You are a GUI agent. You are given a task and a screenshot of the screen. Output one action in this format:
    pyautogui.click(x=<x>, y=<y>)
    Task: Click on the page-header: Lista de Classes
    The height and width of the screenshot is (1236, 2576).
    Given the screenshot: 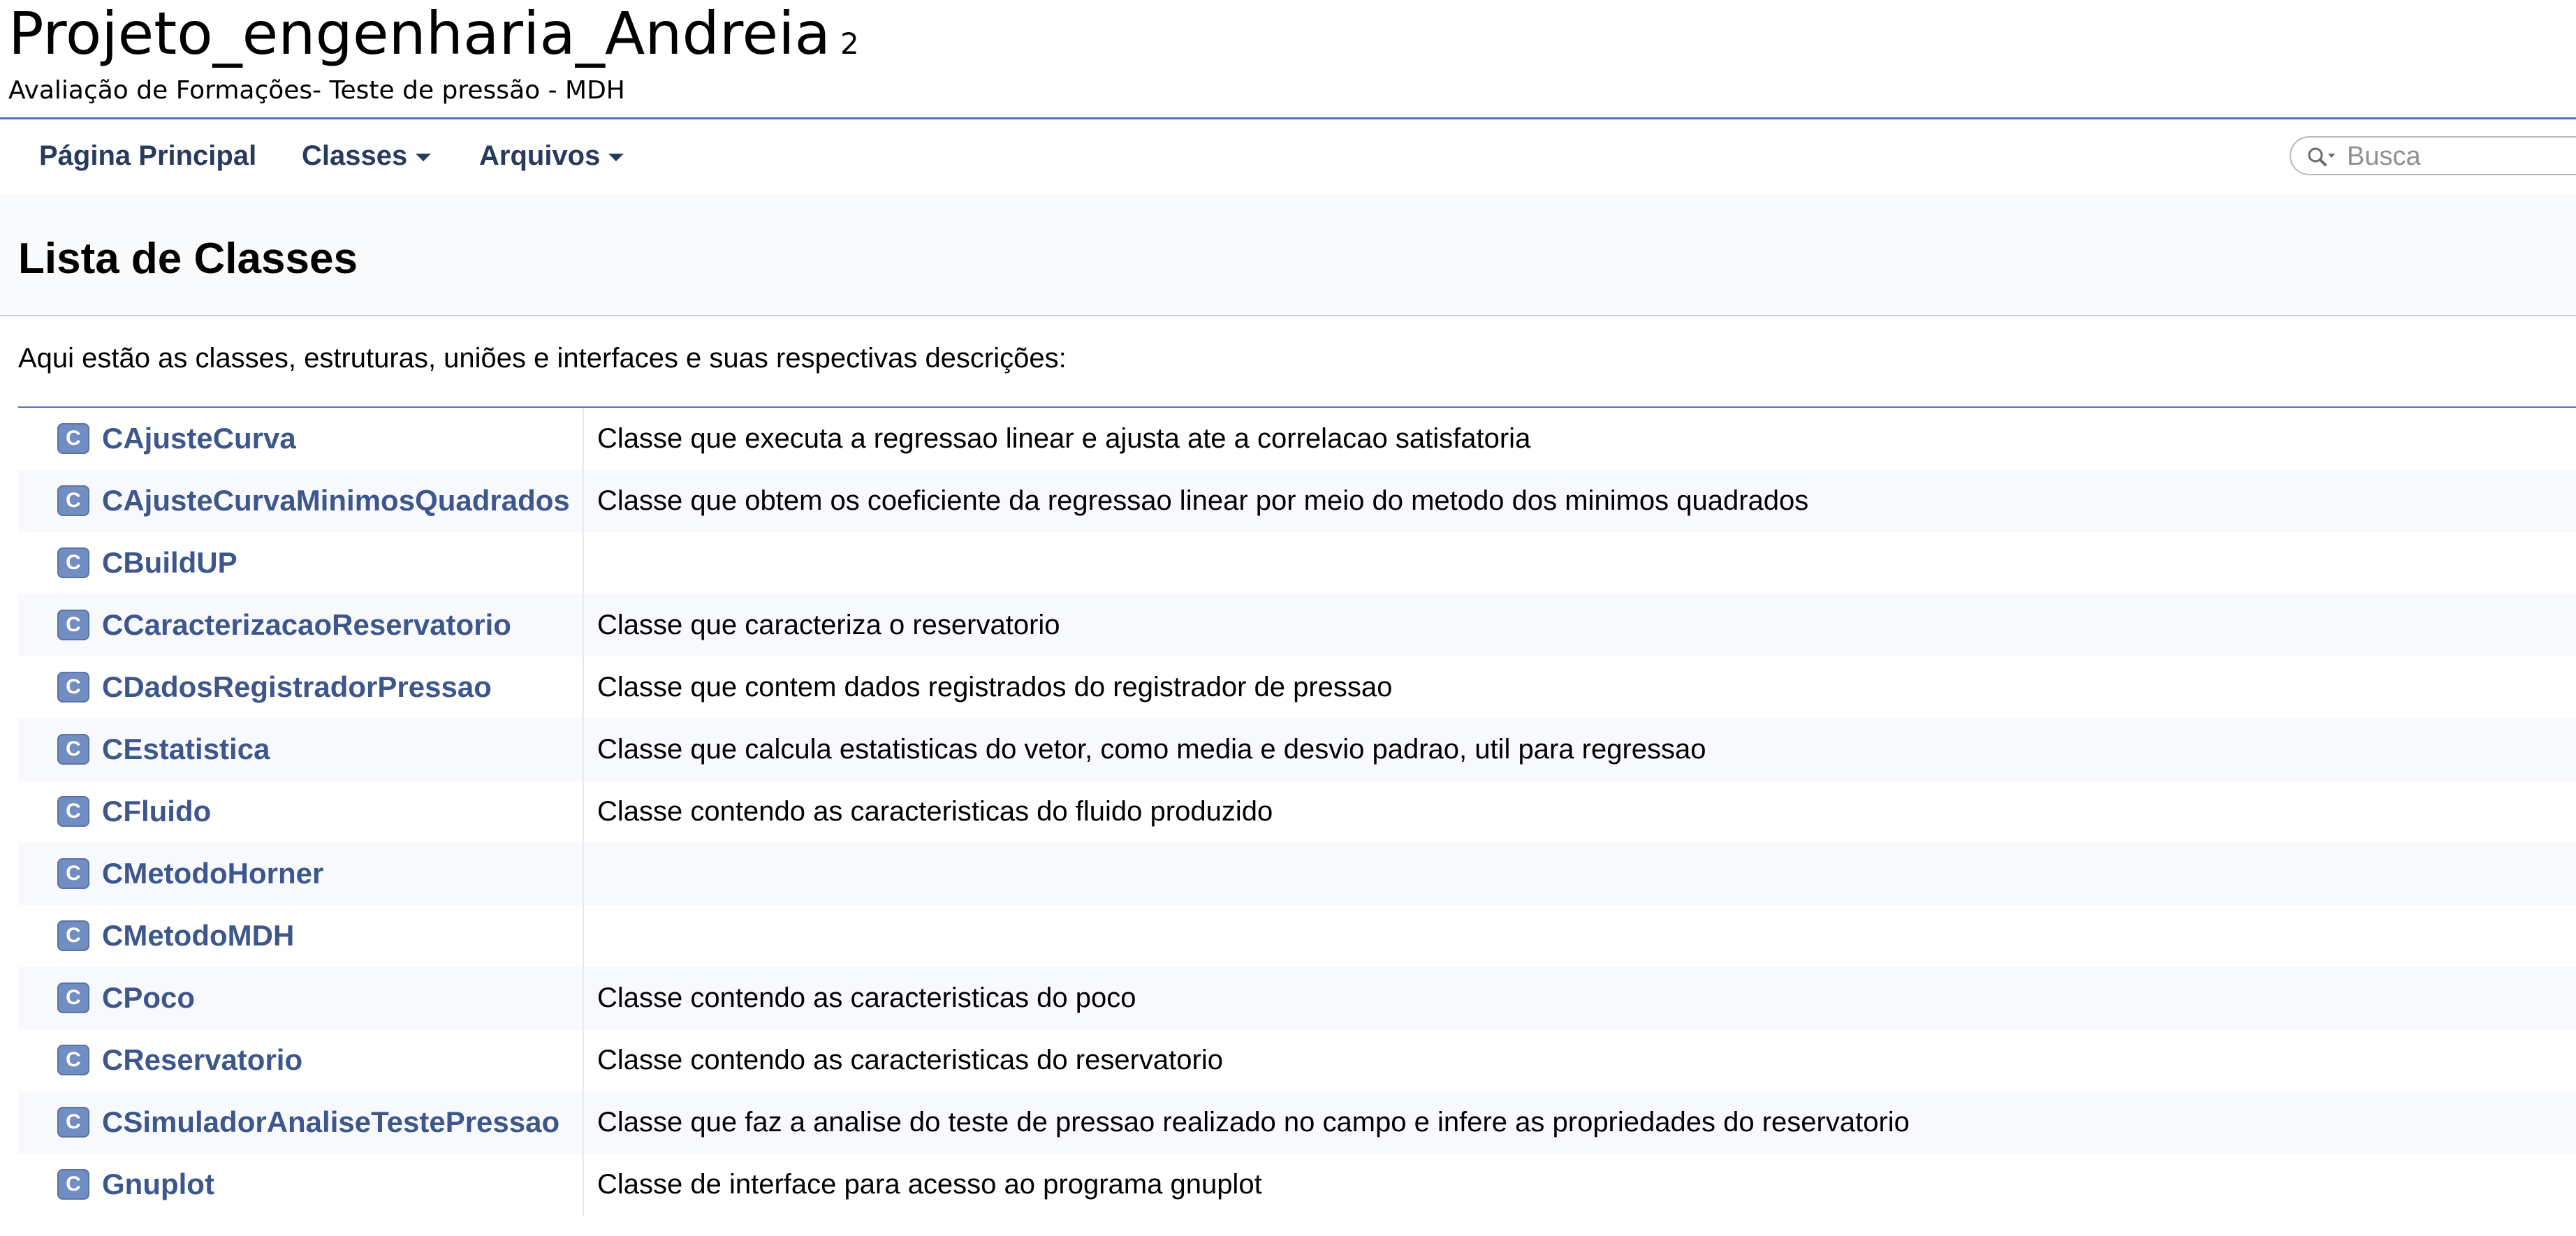 What is the action you would take?
    pyautogui.click(x=1288, y=254)
    